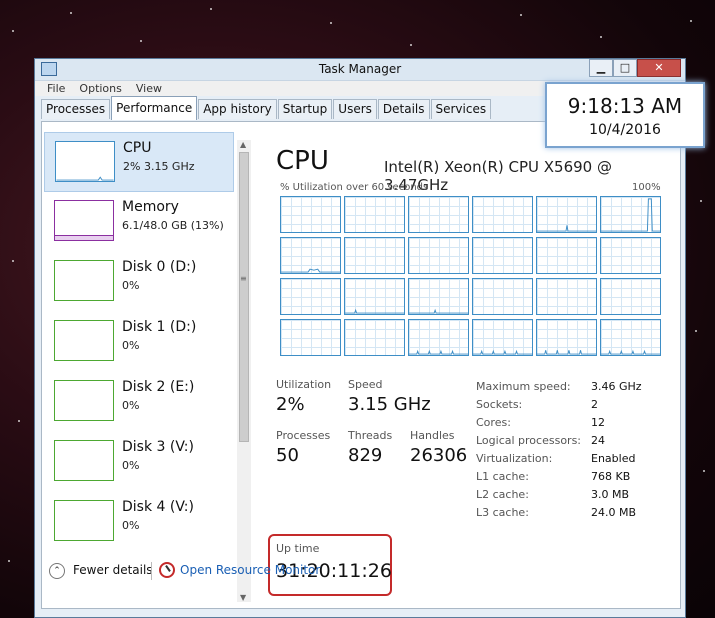  What do you see at coordinates (159, 267) in the screenshot?
I see `sidebar-item-label: Disk 0 (D:)` at bounding box center [159, 267].